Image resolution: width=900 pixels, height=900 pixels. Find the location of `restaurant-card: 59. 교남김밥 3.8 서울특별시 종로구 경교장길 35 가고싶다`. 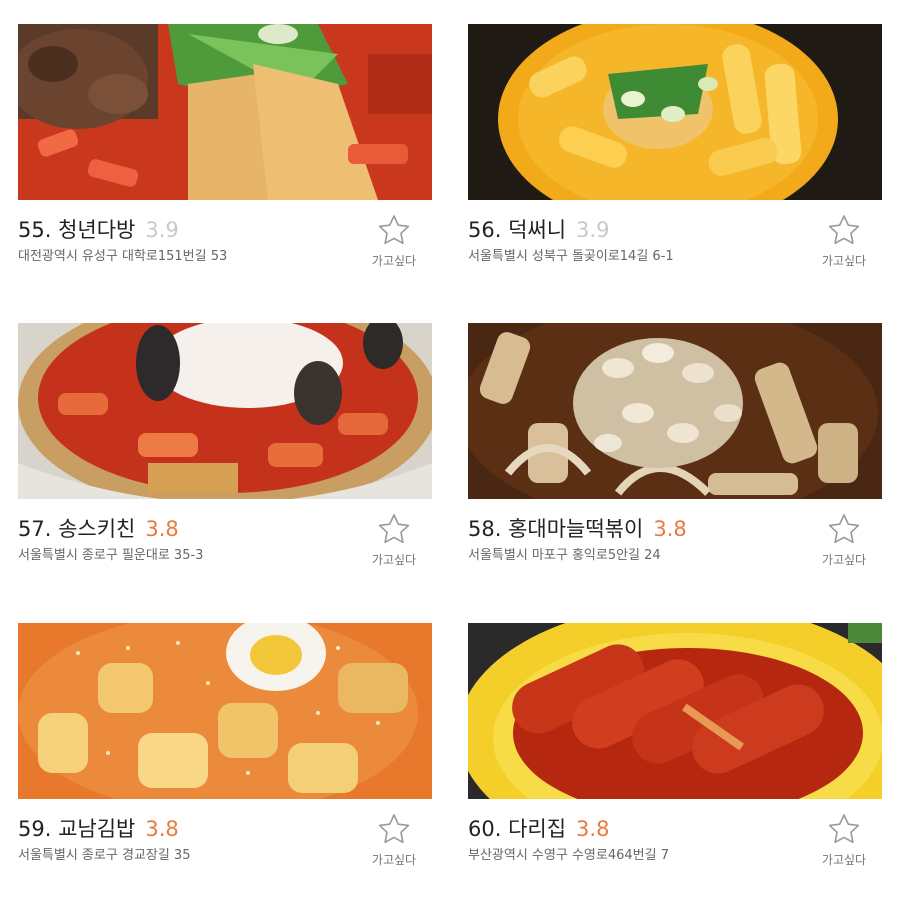

restaurant-card: 59. 교남김밥 3.8 서울특별시 종로구 경교장길 35 가고싶다 is located at coordinates (225, 758).